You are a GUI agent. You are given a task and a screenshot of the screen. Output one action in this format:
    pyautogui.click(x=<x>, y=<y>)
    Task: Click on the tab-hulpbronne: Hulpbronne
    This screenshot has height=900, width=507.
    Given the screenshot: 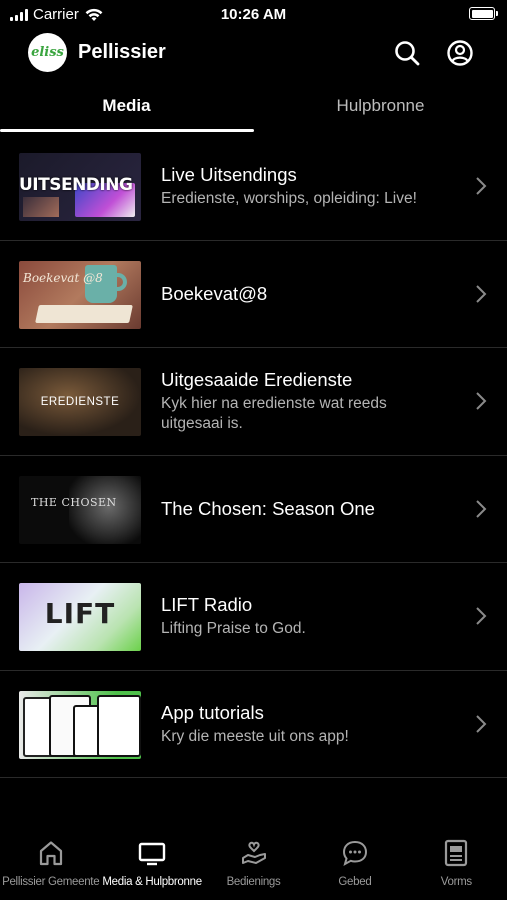 What is the action you would take?
    pyautogui.click(x=380, y=106)
    